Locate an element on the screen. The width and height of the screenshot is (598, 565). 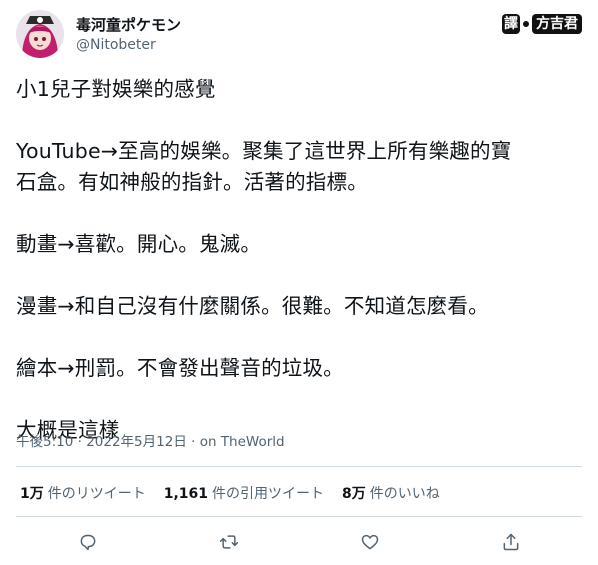
engagement-stats: 1万 件のリツイート 1,161 件の引用ツイート 8万 件のいいね is located at coordinates (230, 493).